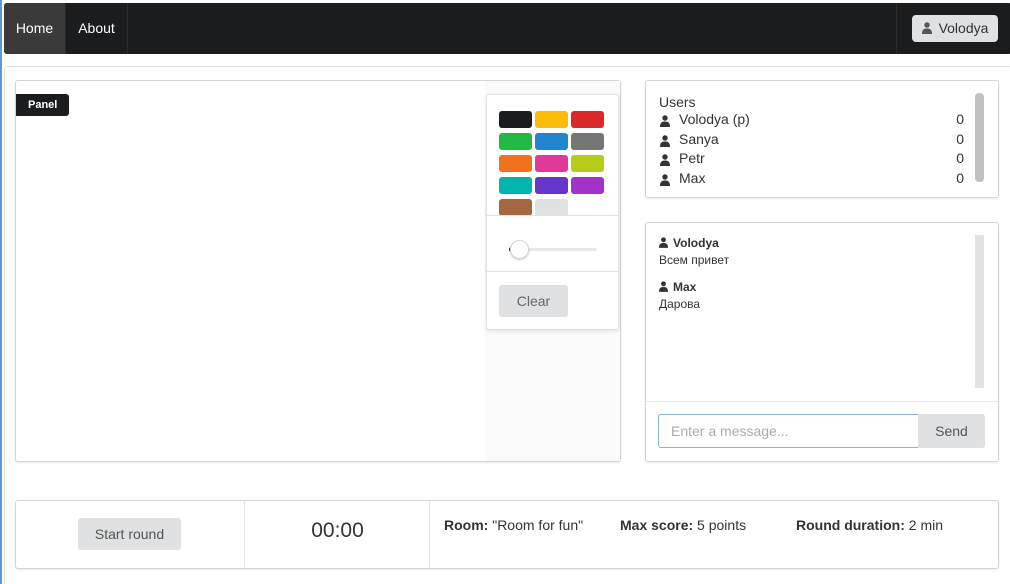  Describe the element at coordinates (979, 311) in the screenshot. I see `chat-scrollbar` at that location.